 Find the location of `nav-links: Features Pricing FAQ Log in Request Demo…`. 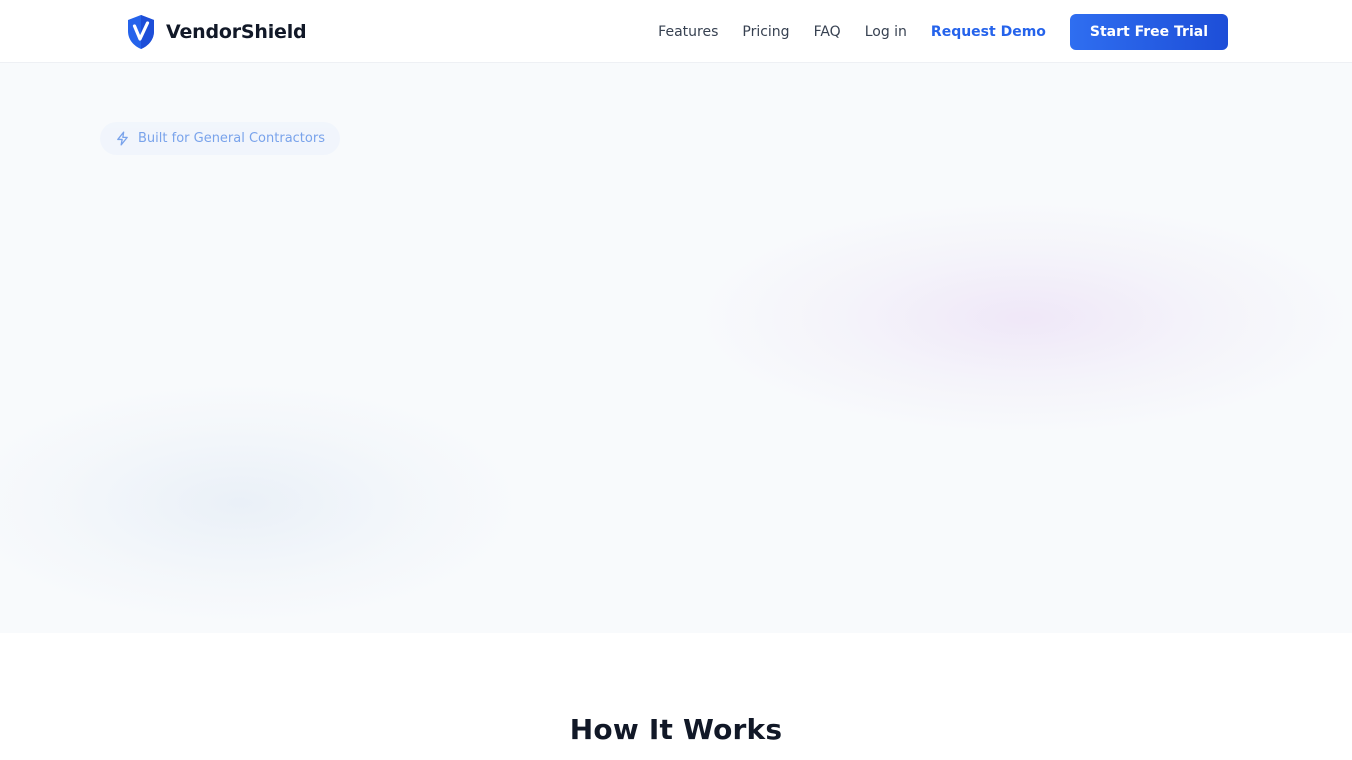

nav-links: Features Pricing FAQ Log in Request Demo… is located at coordinates (943, 32).